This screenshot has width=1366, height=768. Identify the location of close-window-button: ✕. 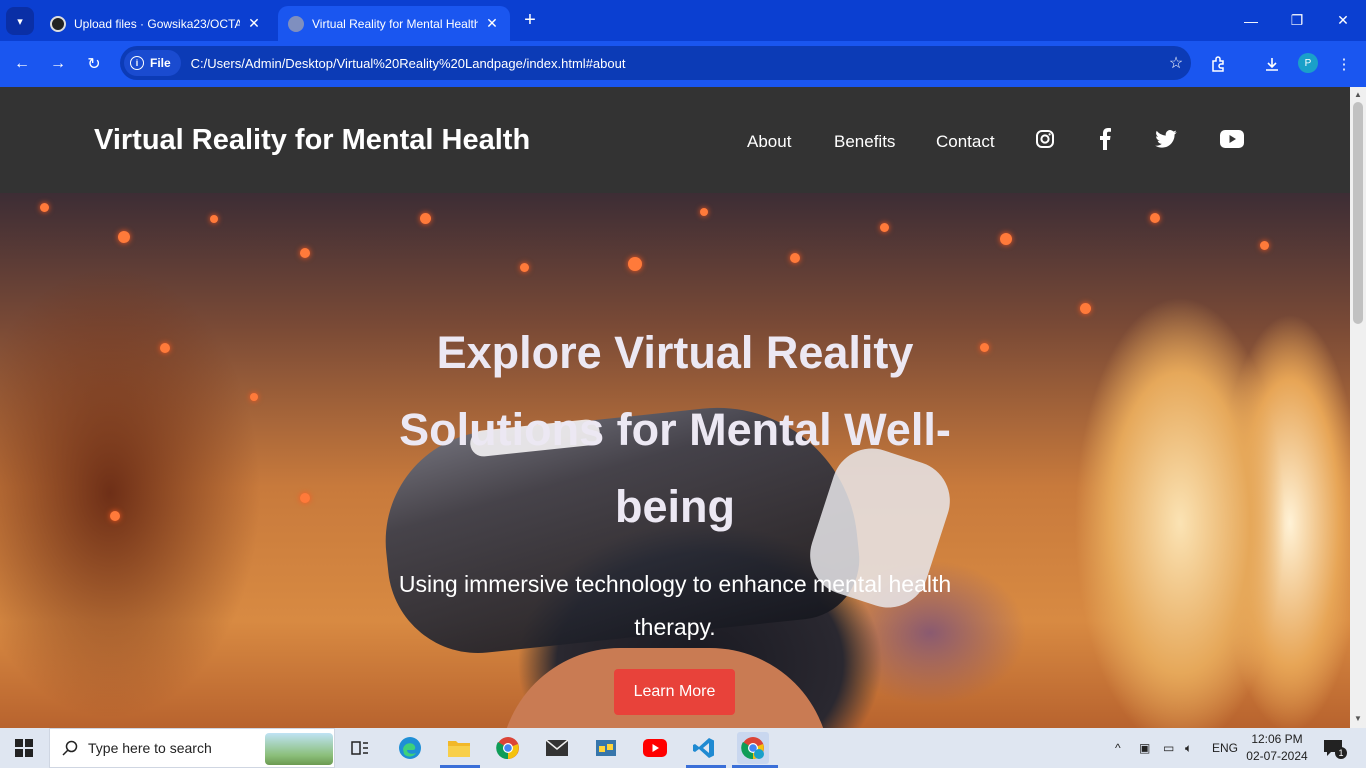
(1343, 20).